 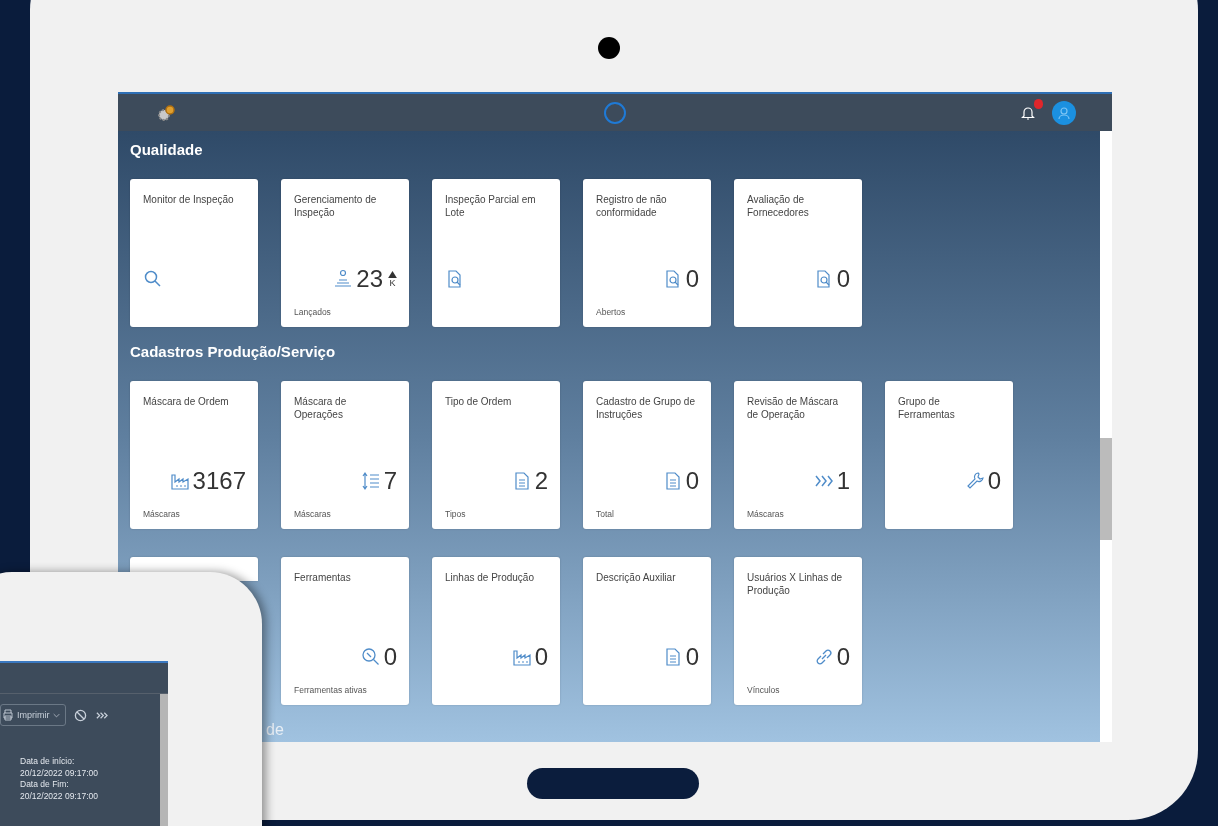 What do you see at coordinates (798, 455) in the screenshot?
I see `app-tile: Revisão de Máscara de Operação 1 Máscaras` at bounding box center [798, 455].